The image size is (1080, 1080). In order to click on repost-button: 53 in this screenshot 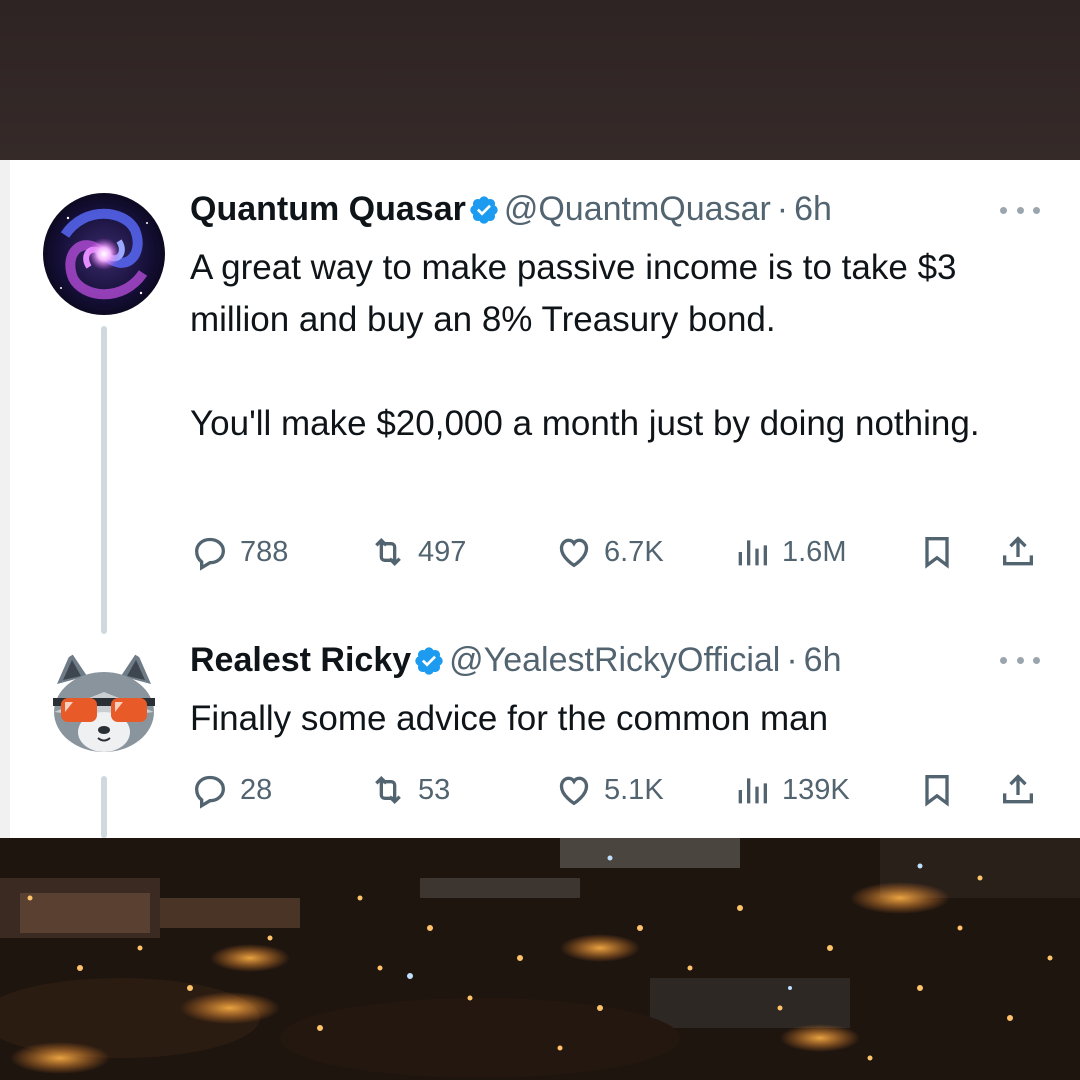, I will do `click(409, 790)`.